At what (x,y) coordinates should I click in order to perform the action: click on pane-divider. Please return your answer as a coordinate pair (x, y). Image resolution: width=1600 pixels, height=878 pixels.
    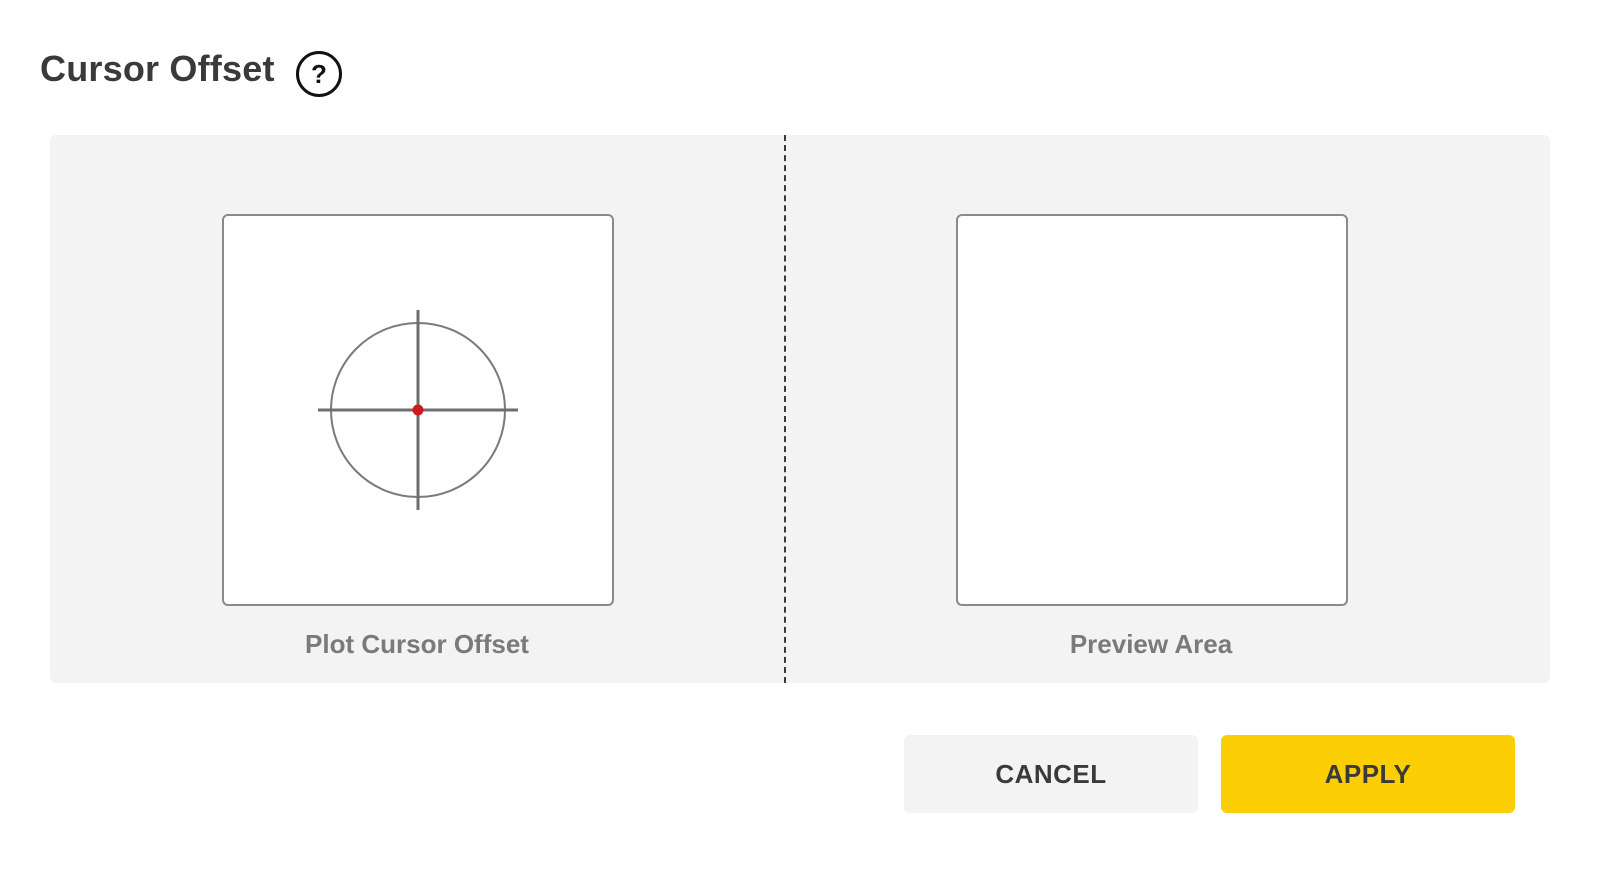
    Looking at the image, I should click on (785, 409).